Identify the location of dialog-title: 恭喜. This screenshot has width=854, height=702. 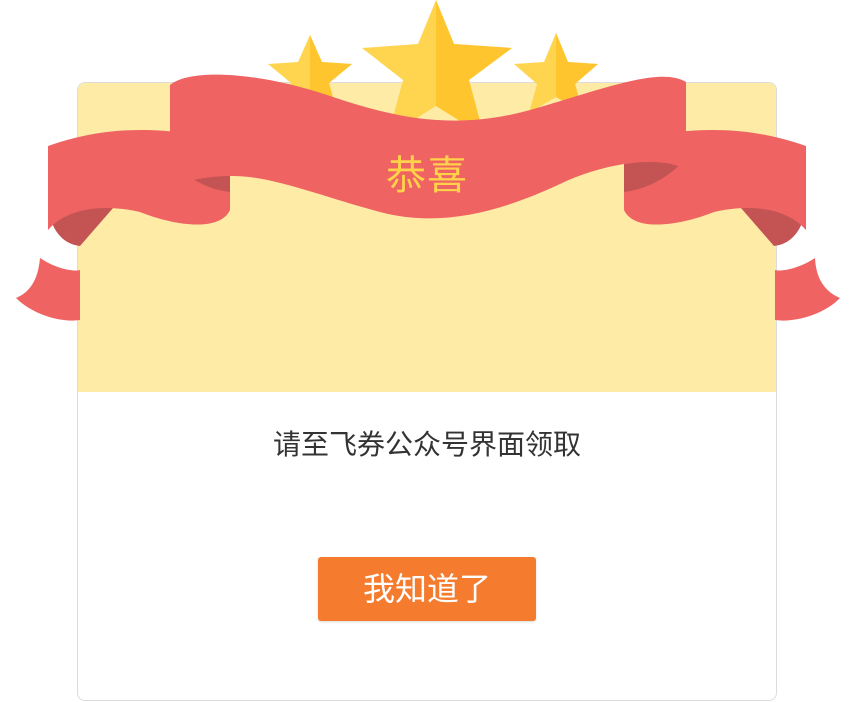
(427, 176).